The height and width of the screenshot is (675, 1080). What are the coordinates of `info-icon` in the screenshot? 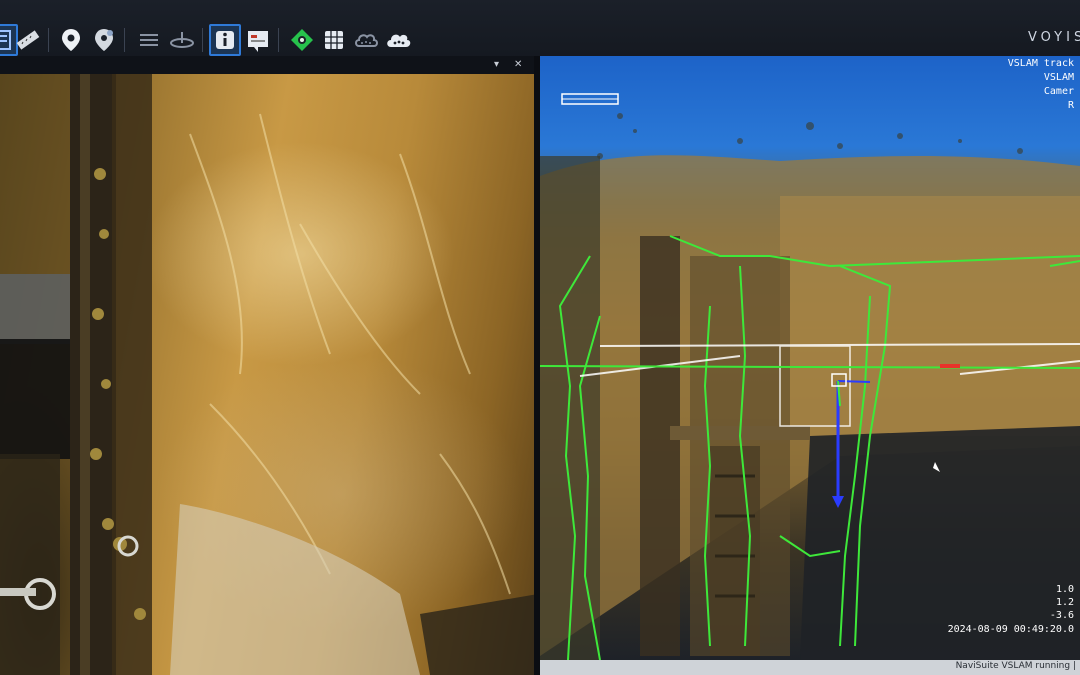 It's located at (225, 40).